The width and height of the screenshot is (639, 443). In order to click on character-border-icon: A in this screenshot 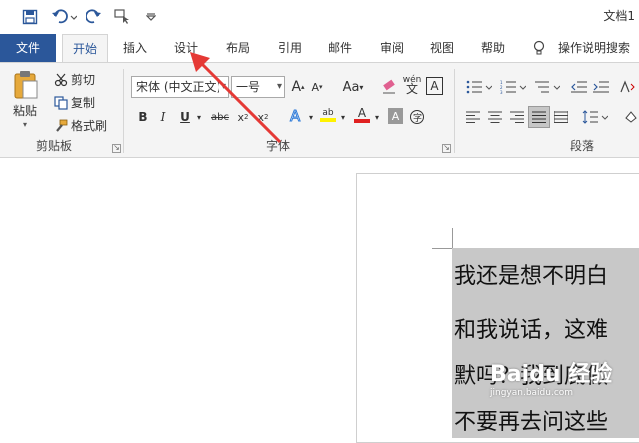, I will do `click(434, 86)`.